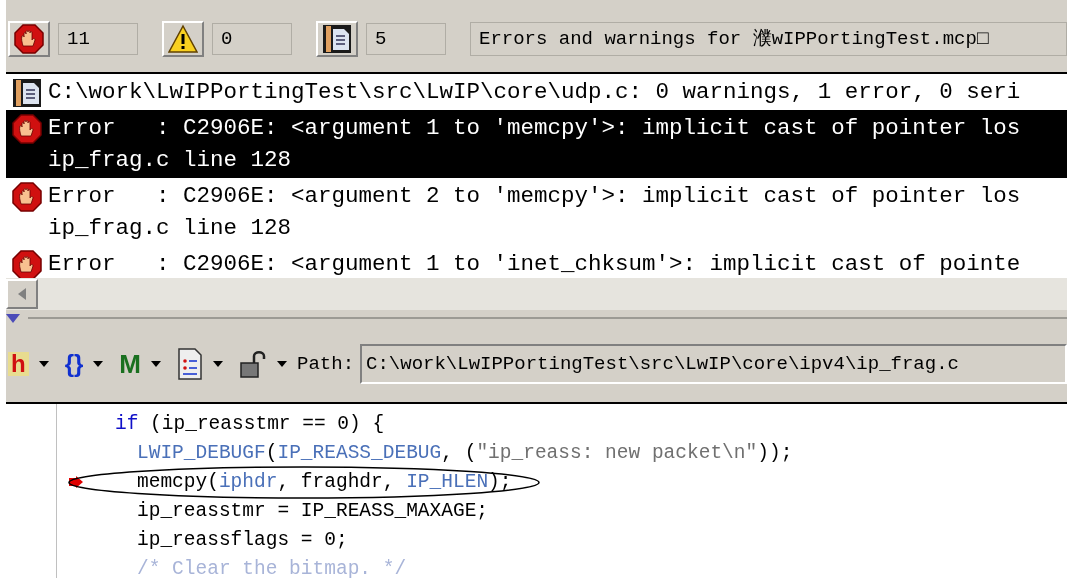  What do you see at coordinates (313, 511) in the screenshot?
I see `code-line: ip_reasstmr = IP_REASS_MAXAGE;` at bounding box center [313, 511].